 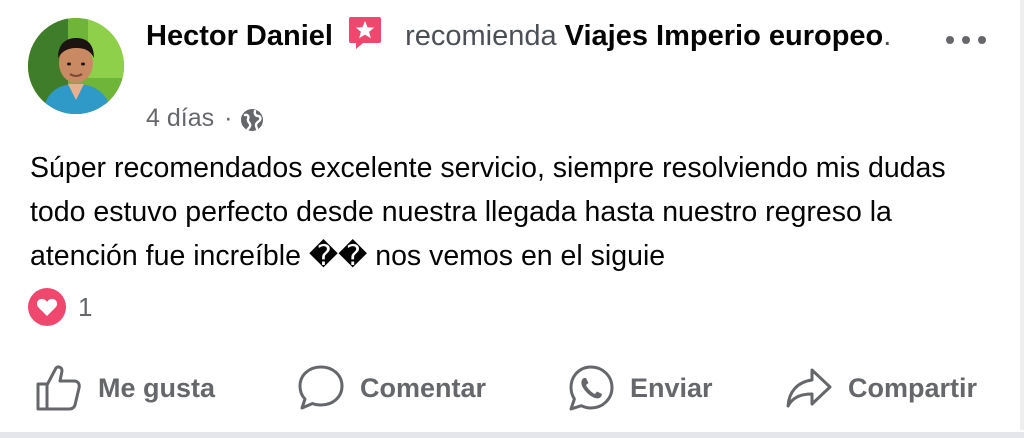 I want to click on share-button: Compartir, so click(x=880, y=388).